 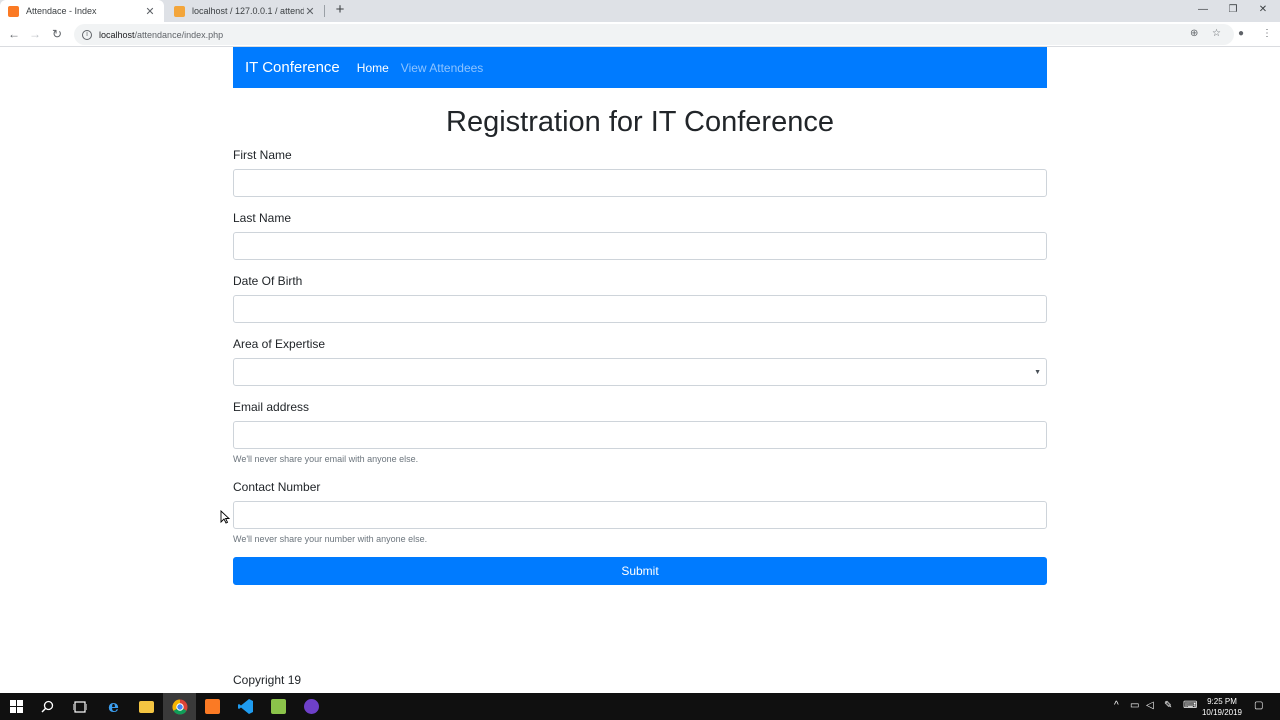 I want to click on bookmark-star-icon: ☆, so click(x=1216, y=33).